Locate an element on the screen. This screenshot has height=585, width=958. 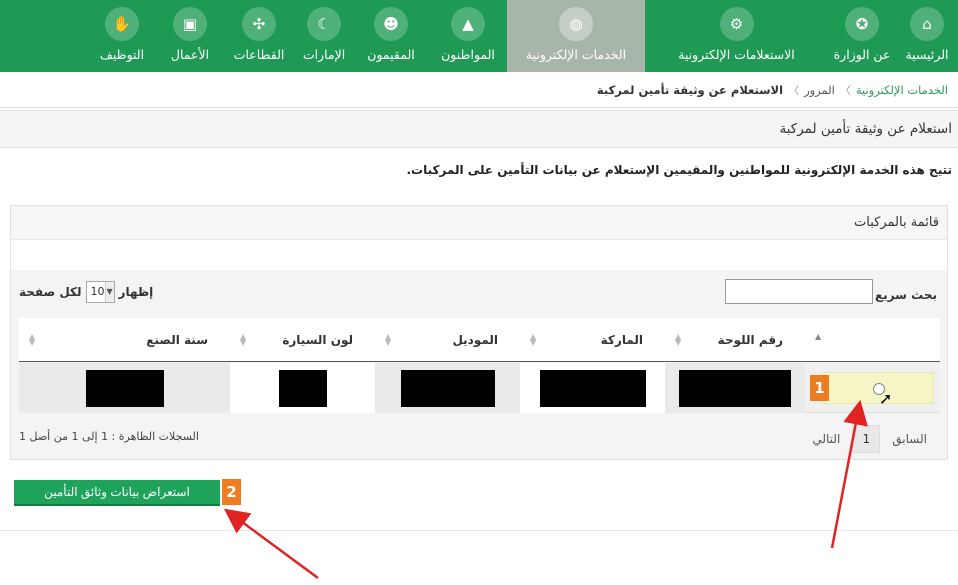
column-header-color: لون السيارة ▲ ▼ is located at coordinates (302, 340).